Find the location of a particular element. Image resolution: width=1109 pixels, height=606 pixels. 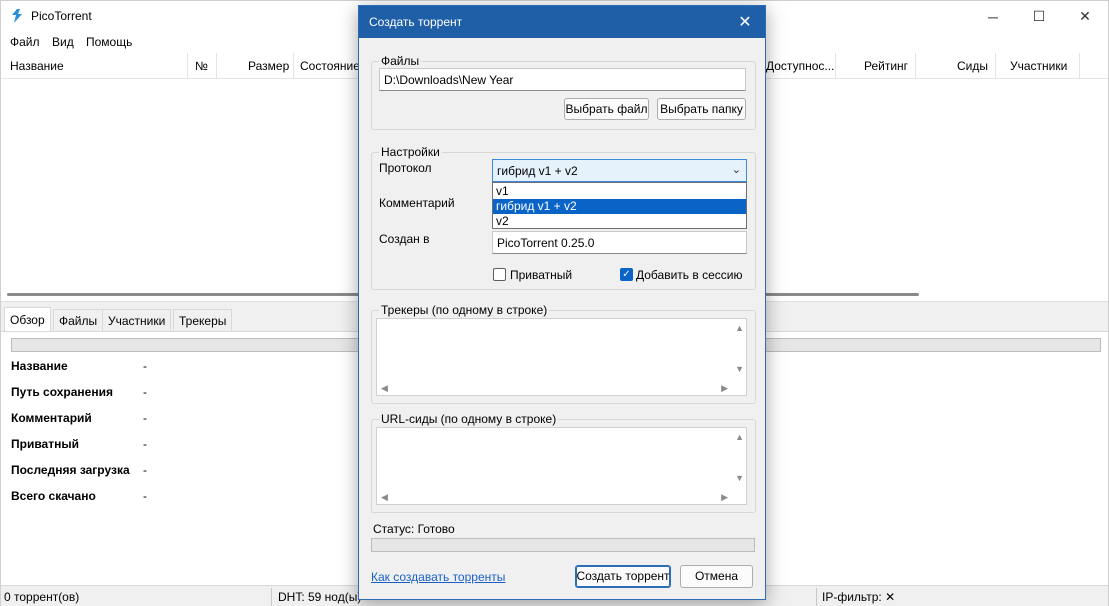

maximize-icon: ☐ is located at coordinates (1039, 16).